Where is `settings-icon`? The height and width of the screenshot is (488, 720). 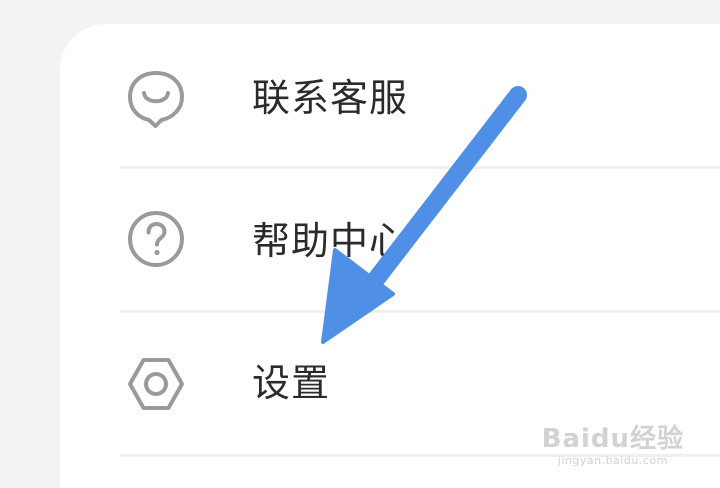 settings-icon is located at coordinates (156, 384).